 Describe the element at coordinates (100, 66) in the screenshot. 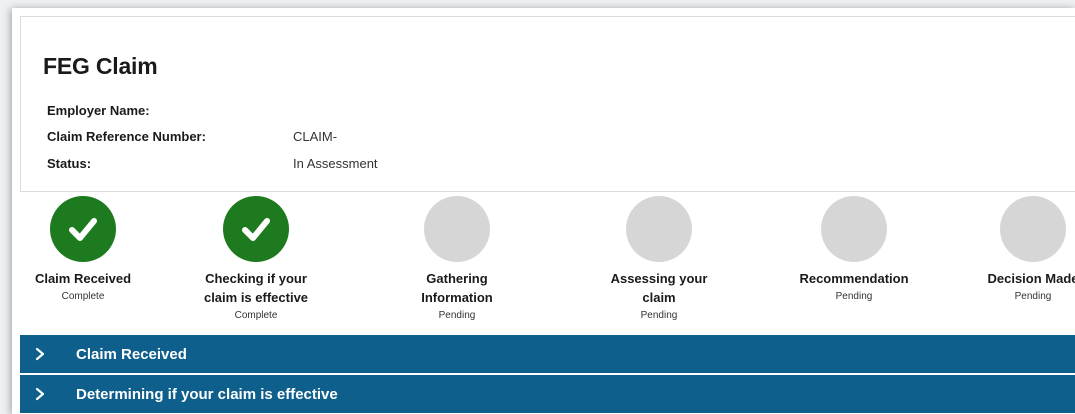

I see `page-title: FEG Claim` at that location.